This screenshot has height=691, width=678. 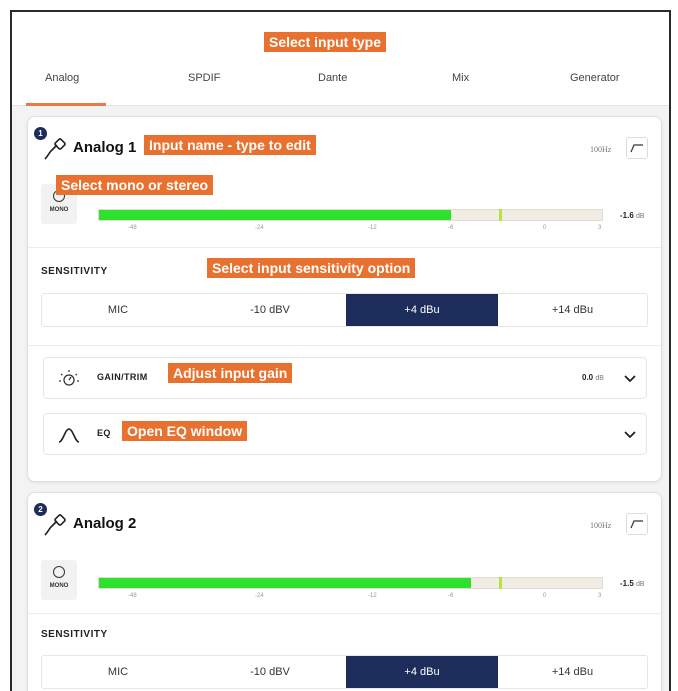 What do you see at coordinates (325, 42) in the screenshot?
I see `annotation-input-type: Select input type` at bounding box center [325, 42].